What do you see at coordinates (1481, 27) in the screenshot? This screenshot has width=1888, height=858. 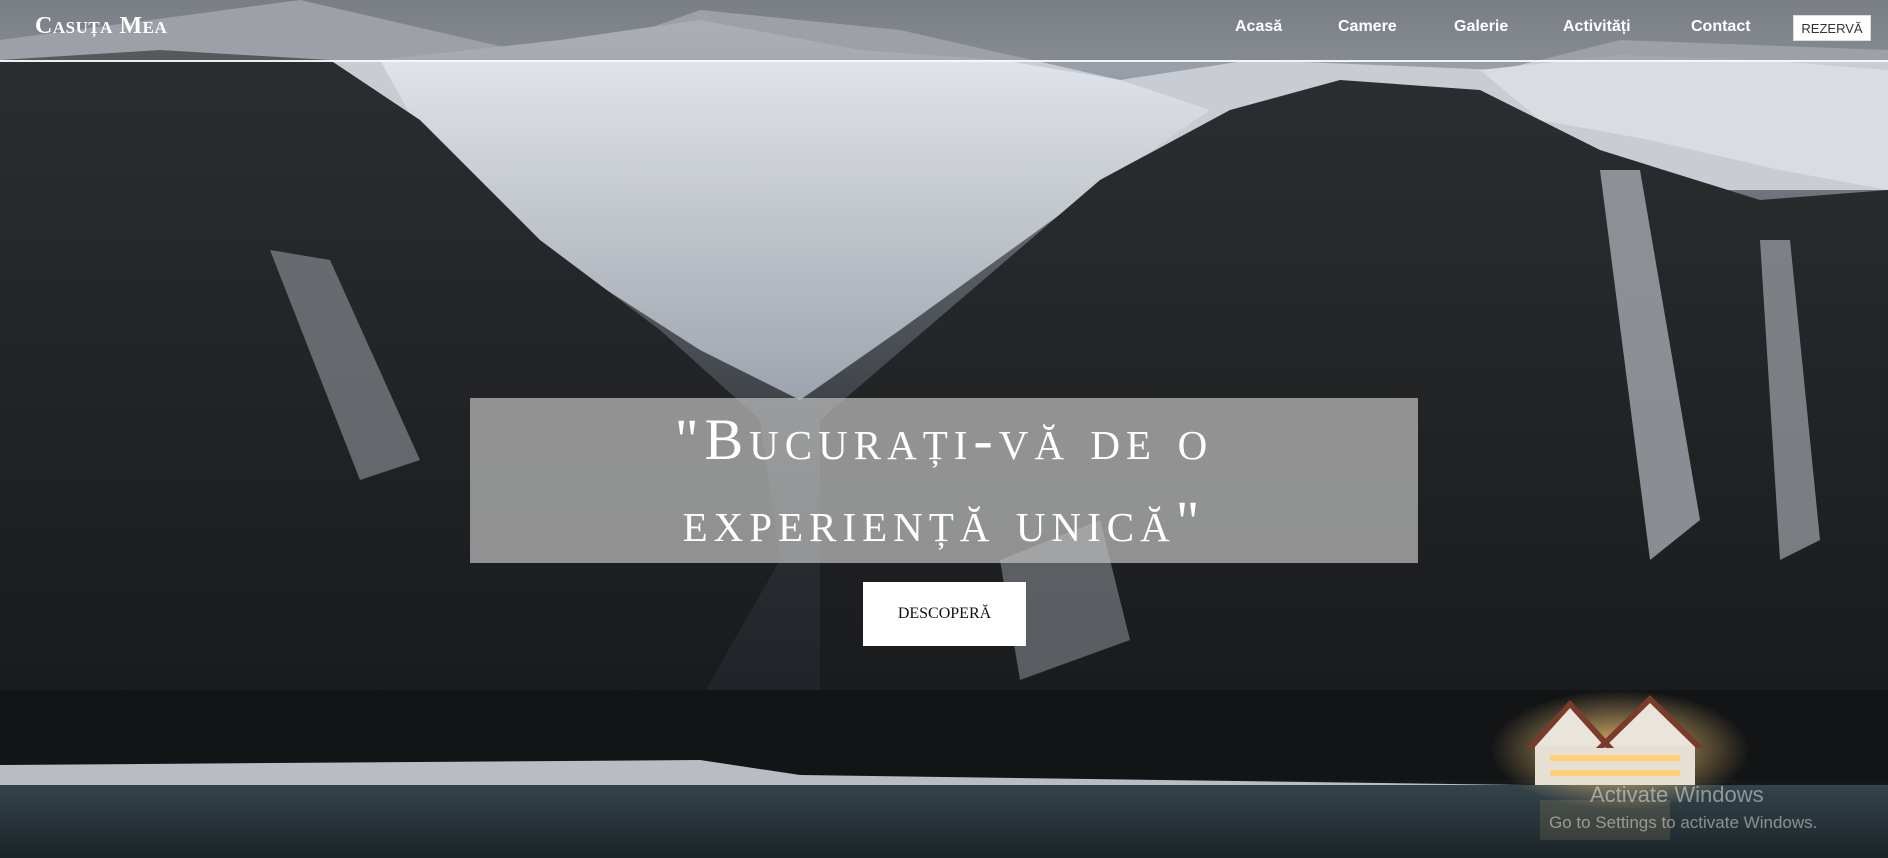 I see `nav-item-gallery: Galerie` at bounding box center [1481, 27].